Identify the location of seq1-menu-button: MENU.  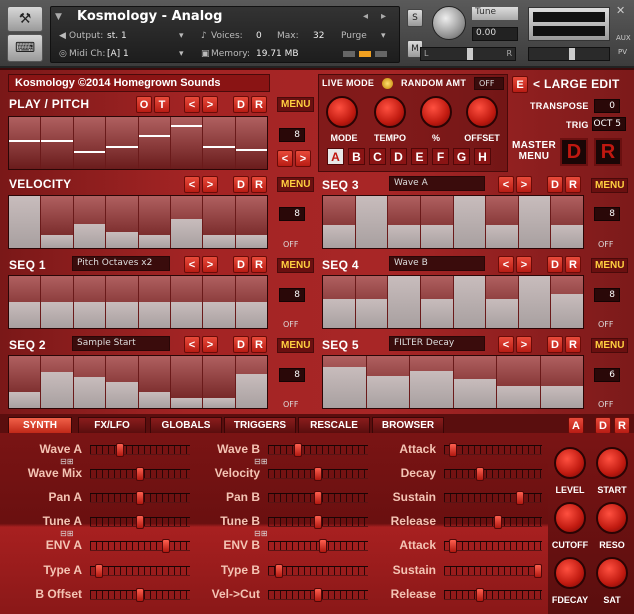
(296, 265).